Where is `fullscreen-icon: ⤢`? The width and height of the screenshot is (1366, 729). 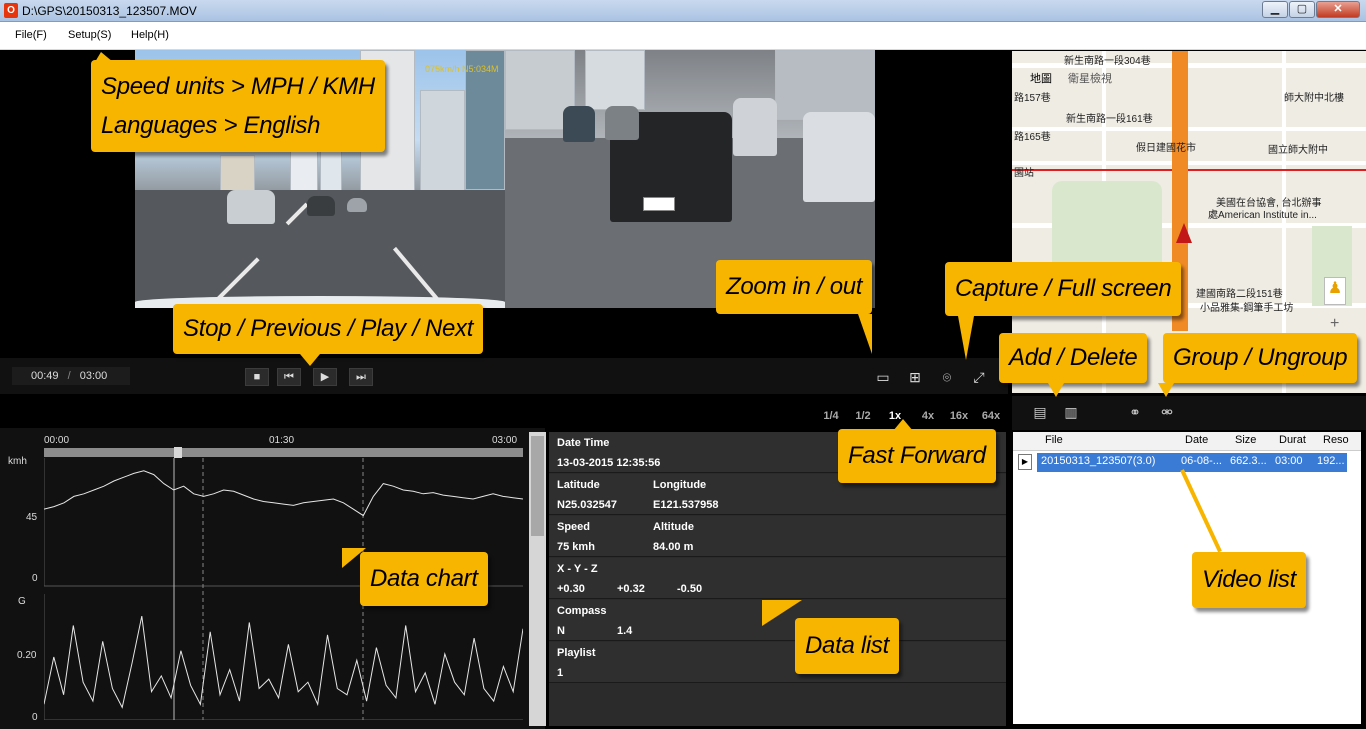 fullscreen-icon: ⤢ is located at coordinates (979, 377).